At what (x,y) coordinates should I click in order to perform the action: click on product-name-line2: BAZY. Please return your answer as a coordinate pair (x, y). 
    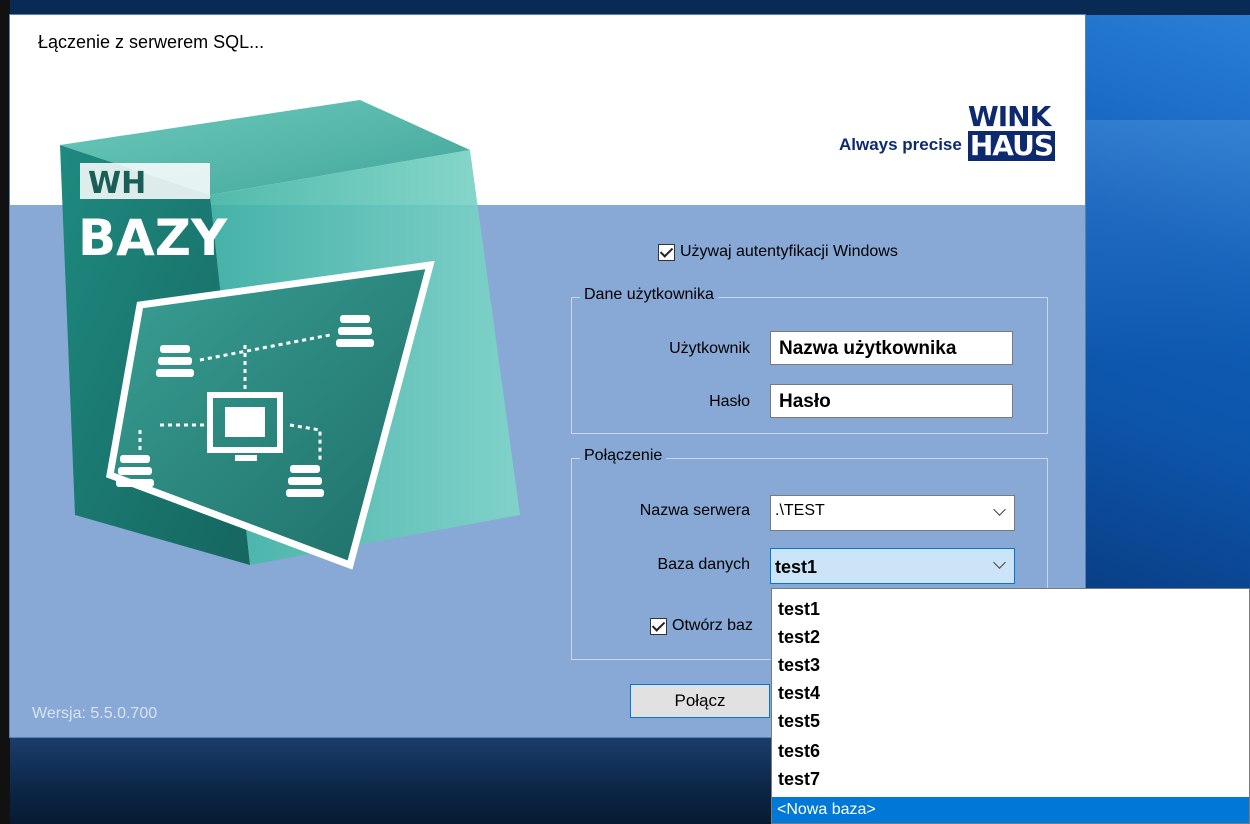
    Looking at the image, I should click on (153, 238).